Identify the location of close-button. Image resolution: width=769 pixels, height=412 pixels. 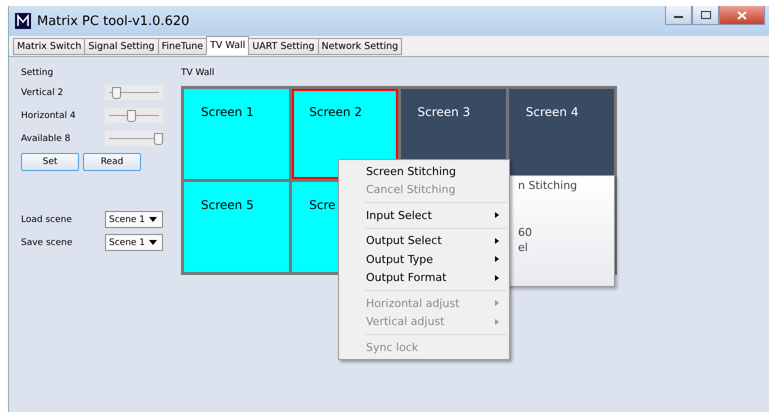
(742, 15).